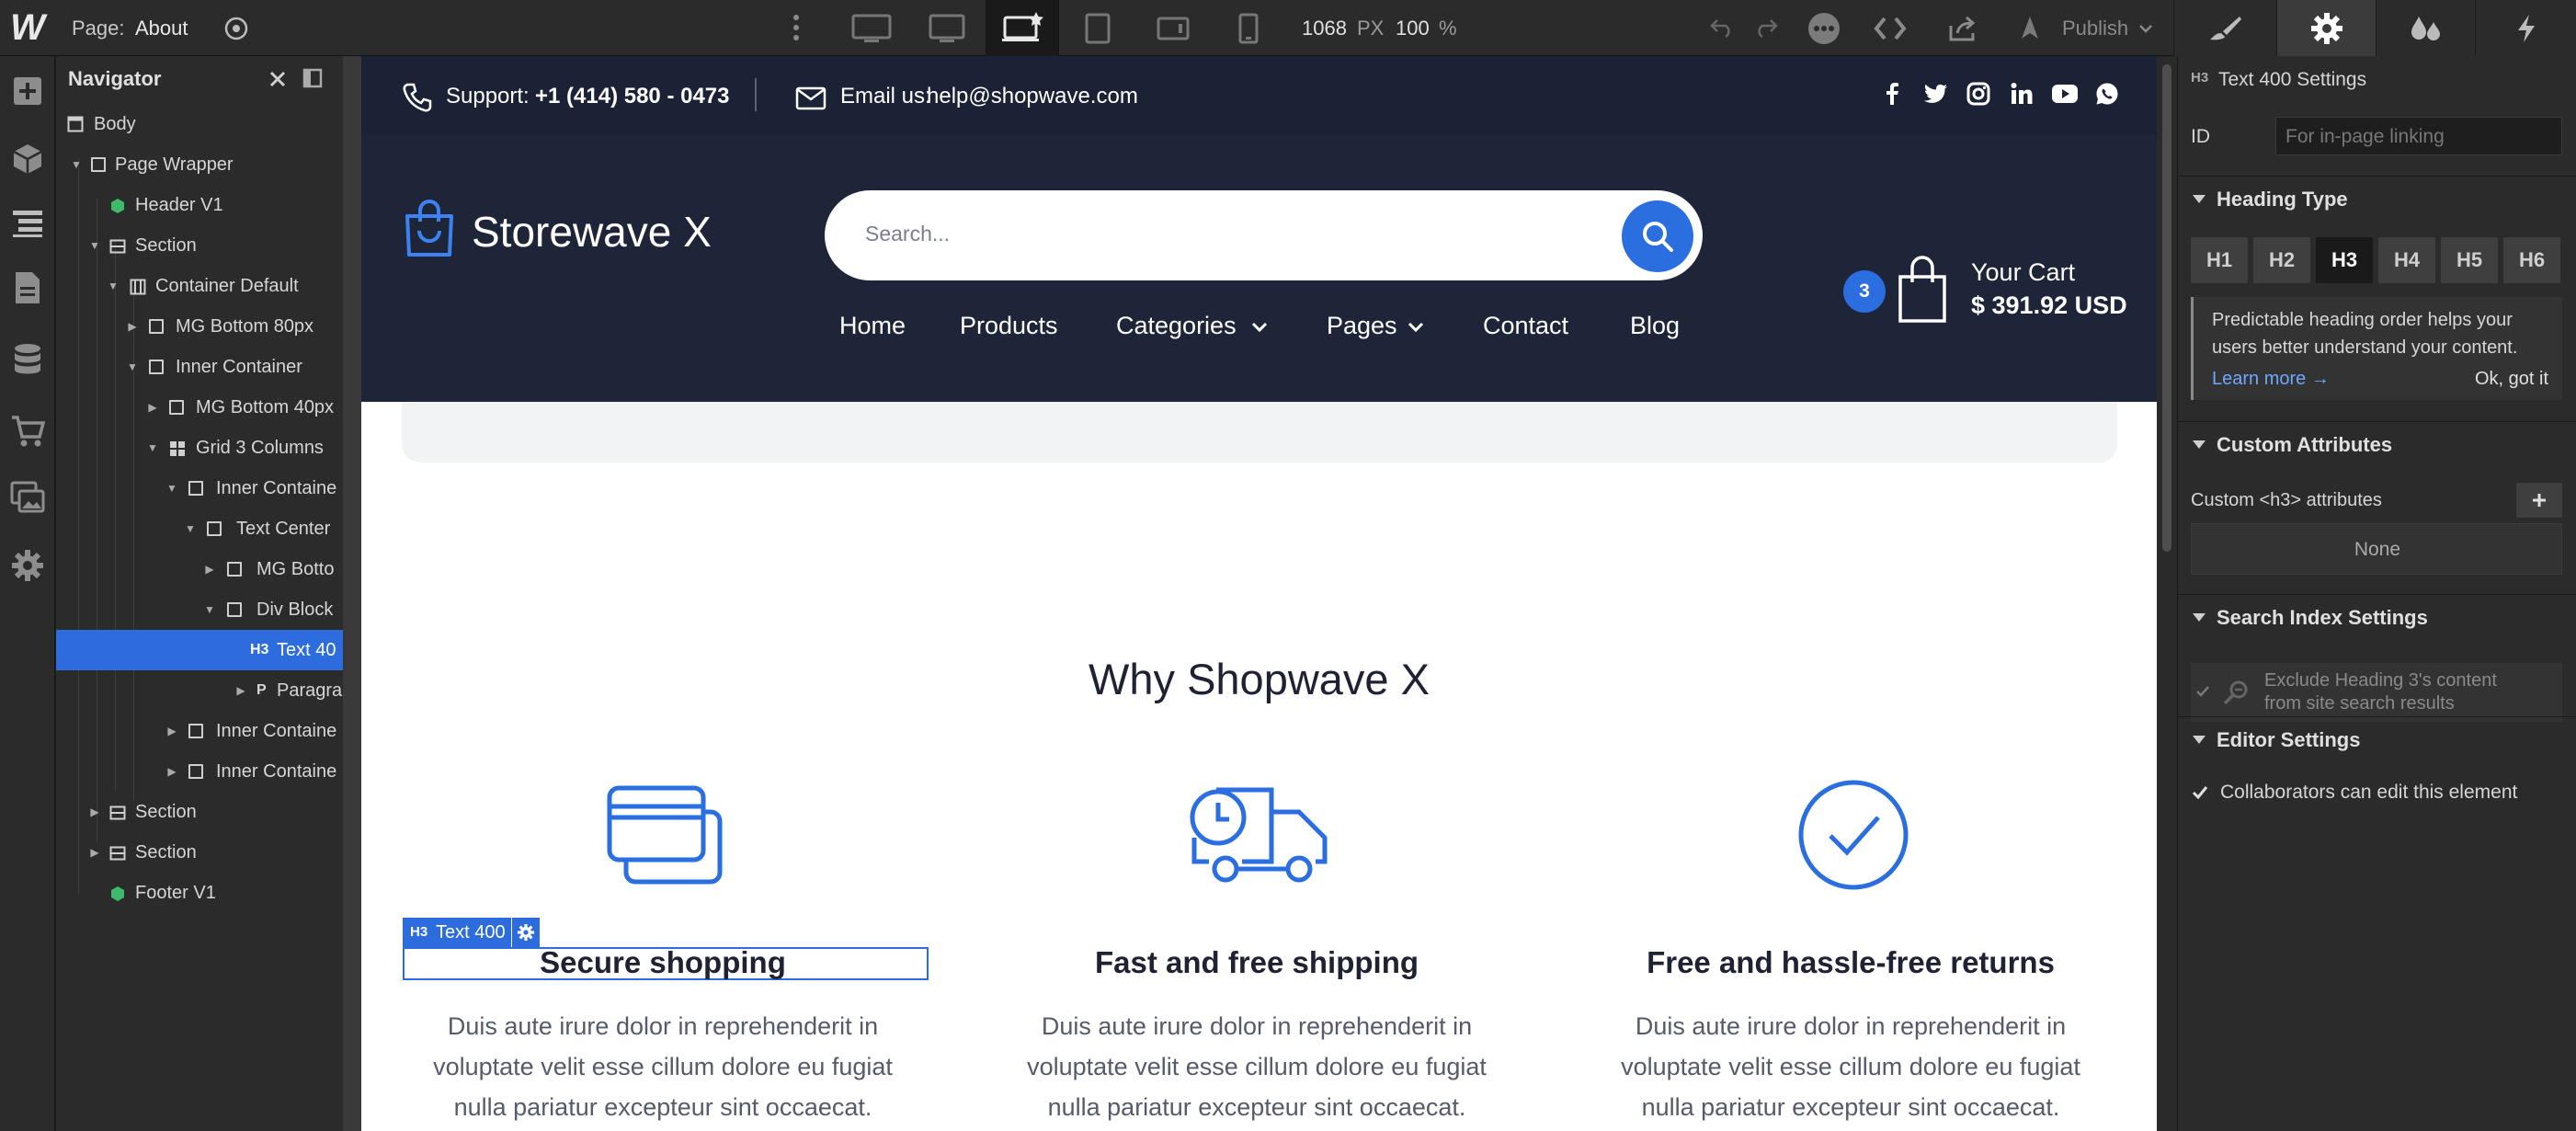  Describe the element at coordinates (1416, 327) in the screenshot. I see `pages-chevron-down-icon` at that location.